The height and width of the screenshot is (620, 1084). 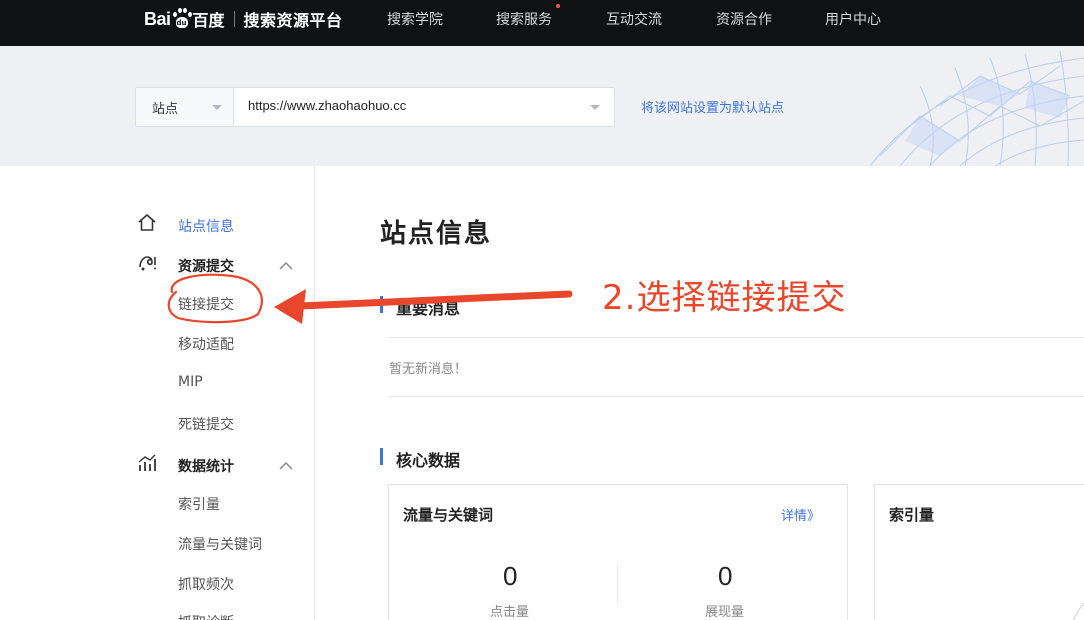 I want to click on site-type-select: 站点, so click(x=184, y=107).